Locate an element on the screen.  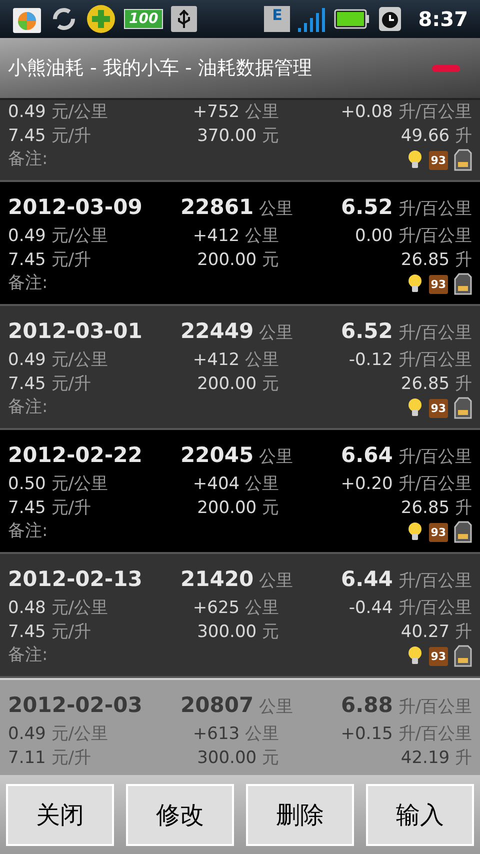
signal-icon is located at coordinates (312, 19).